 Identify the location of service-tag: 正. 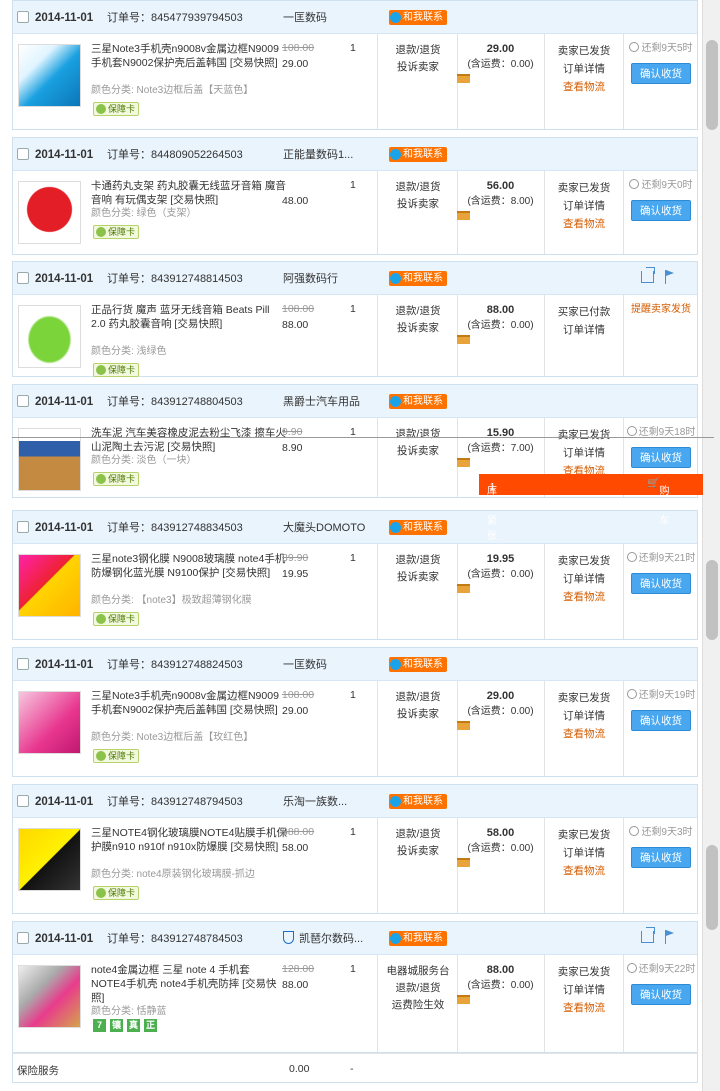
(150, 1025).